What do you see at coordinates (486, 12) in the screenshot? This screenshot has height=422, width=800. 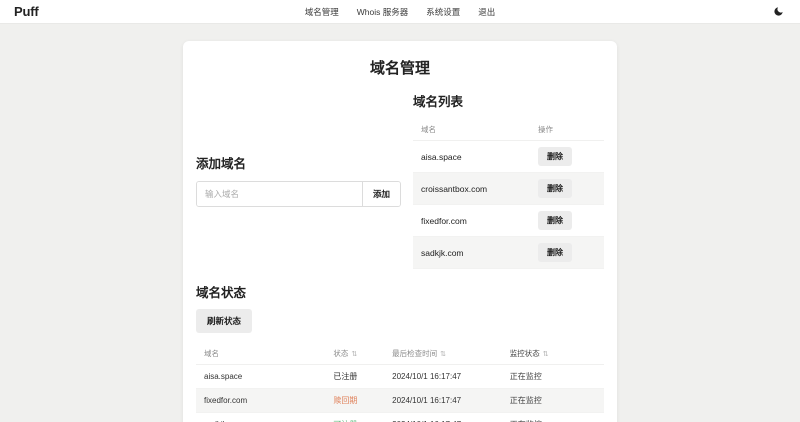 I see `nav-item: 退出` at bounding box center [486, 12].